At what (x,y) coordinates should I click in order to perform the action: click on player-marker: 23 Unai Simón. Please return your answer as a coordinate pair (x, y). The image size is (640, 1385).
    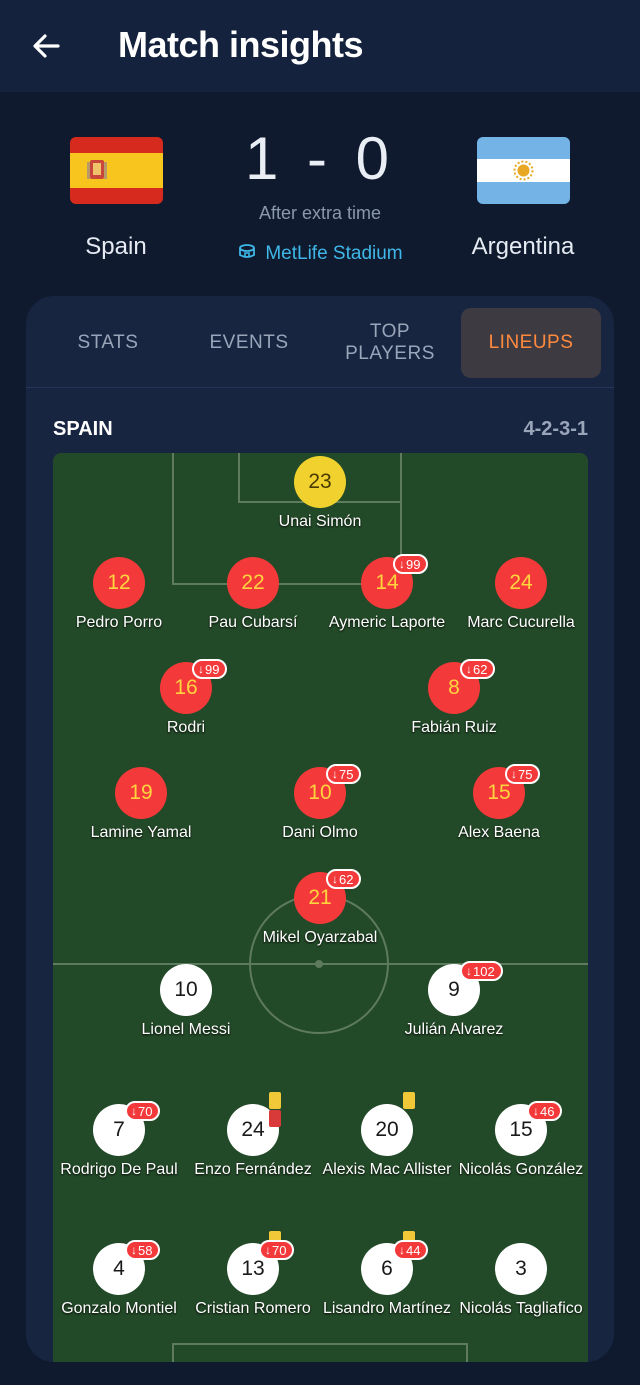
    Looking at the image, I should click on (320, 493).